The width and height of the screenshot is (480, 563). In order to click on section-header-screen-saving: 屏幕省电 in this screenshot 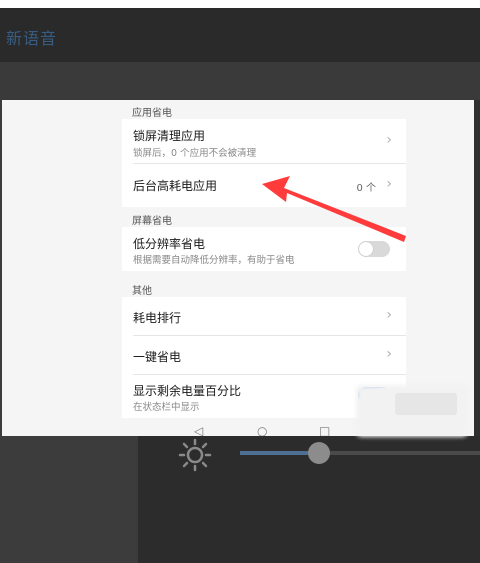, I will do `click(152, 221)`.